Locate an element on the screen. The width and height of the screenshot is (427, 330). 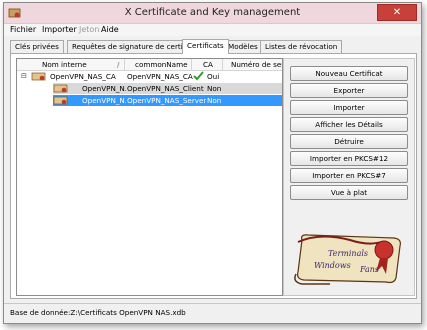
import-pkcs12-button: Importer en PKCS#12 is located at coordinates (349, 158).